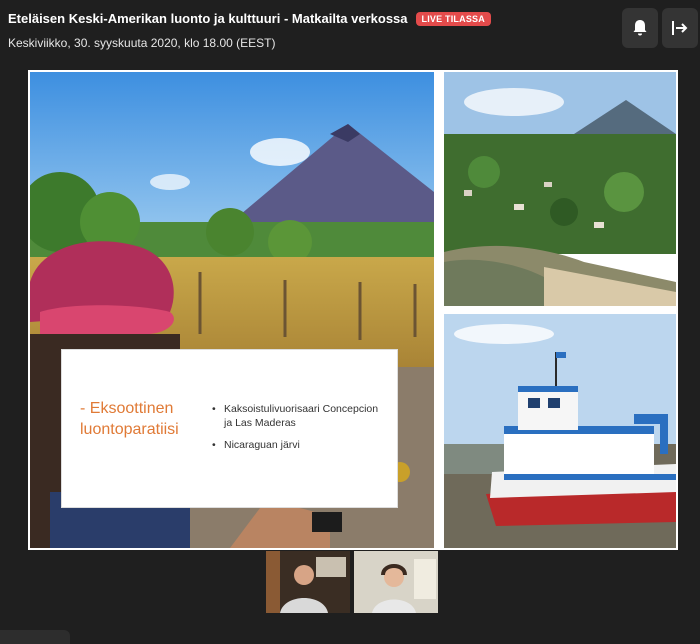  Describe the element at coordinates (35, 637) in the screenshot. I see `bottom-corner-tab` at that location.